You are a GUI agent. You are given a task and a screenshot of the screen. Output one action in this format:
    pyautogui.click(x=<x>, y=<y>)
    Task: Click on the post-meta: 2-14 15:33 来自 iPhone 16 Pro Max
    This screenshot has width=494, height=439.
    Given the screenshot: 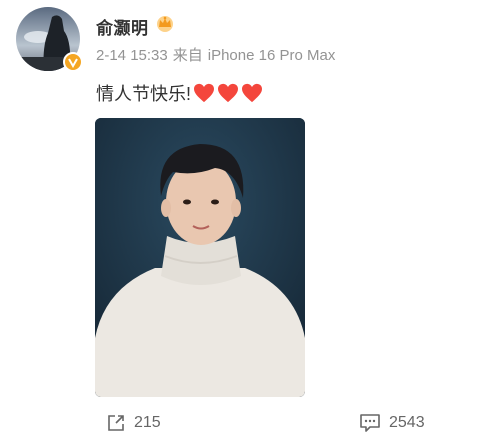 What is the action you would take?
    pyautogui.click(x=218, y=54)
    